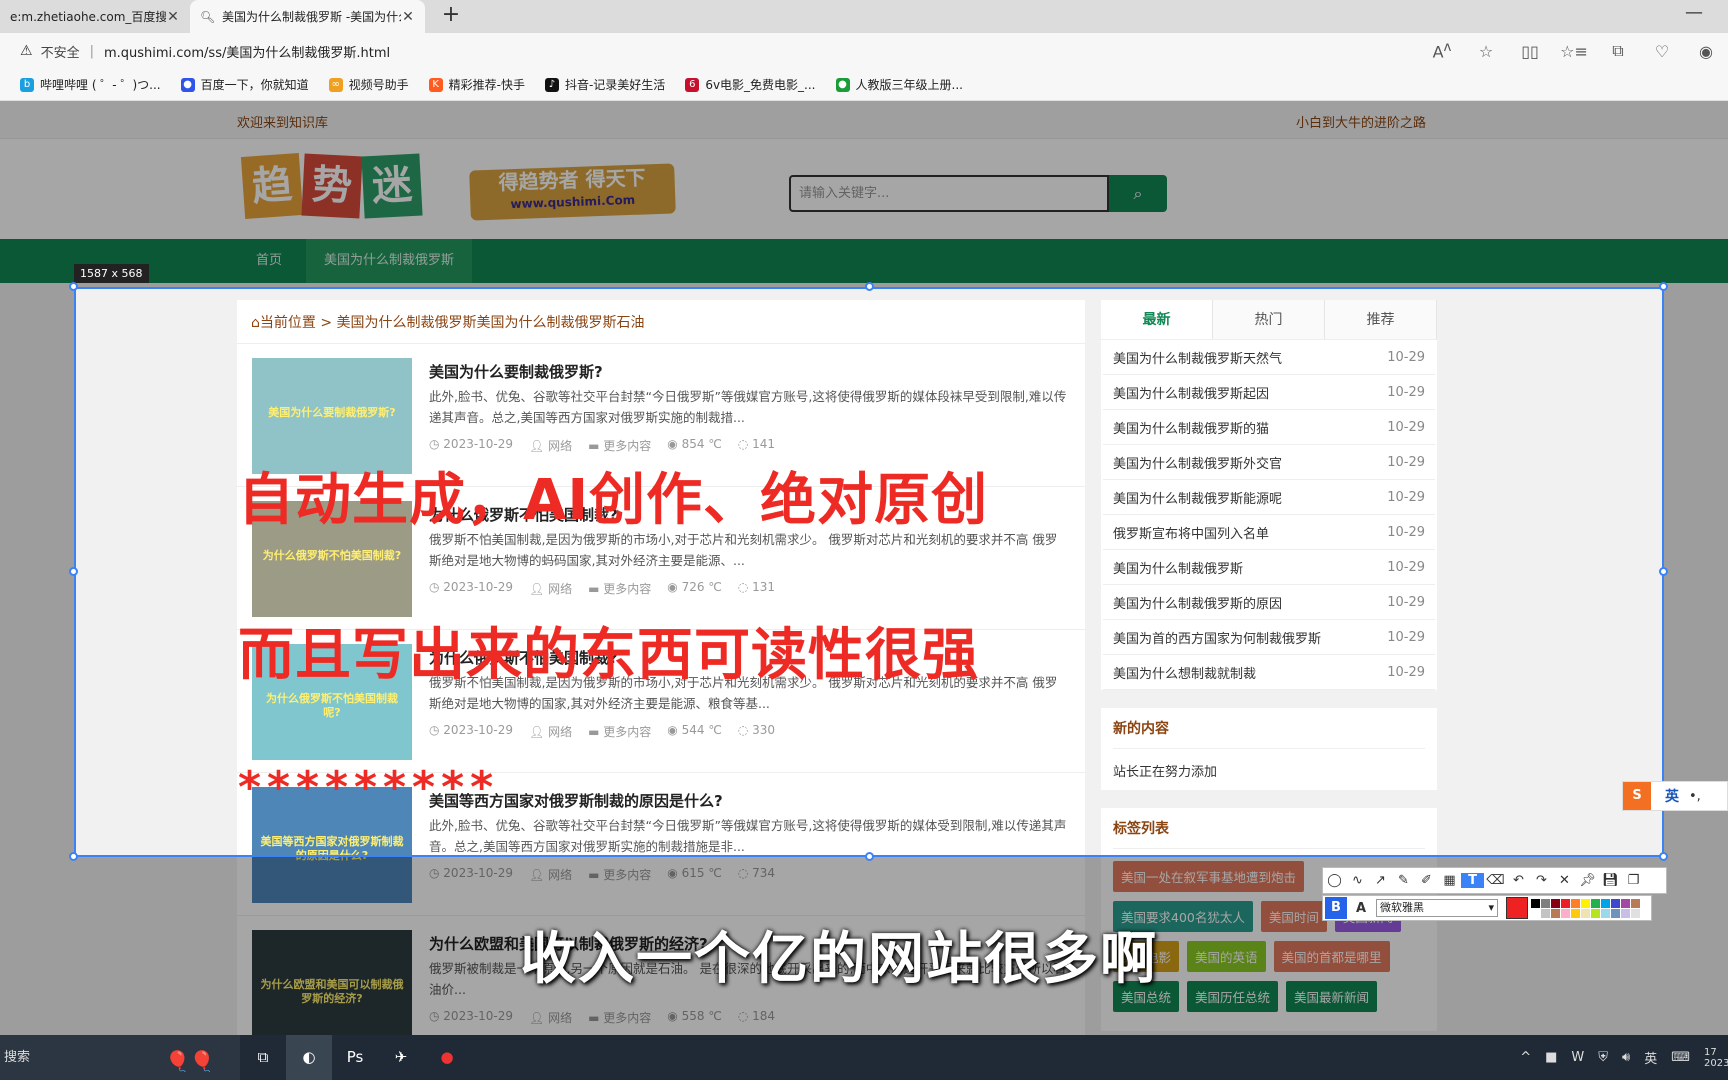 The height and width of the screenshot is (1080, 1728). What do you see at coordinates (1716, 1058) in the screenshot?
I see `clock: 17 2023` at bounding box center [1716, 1058].